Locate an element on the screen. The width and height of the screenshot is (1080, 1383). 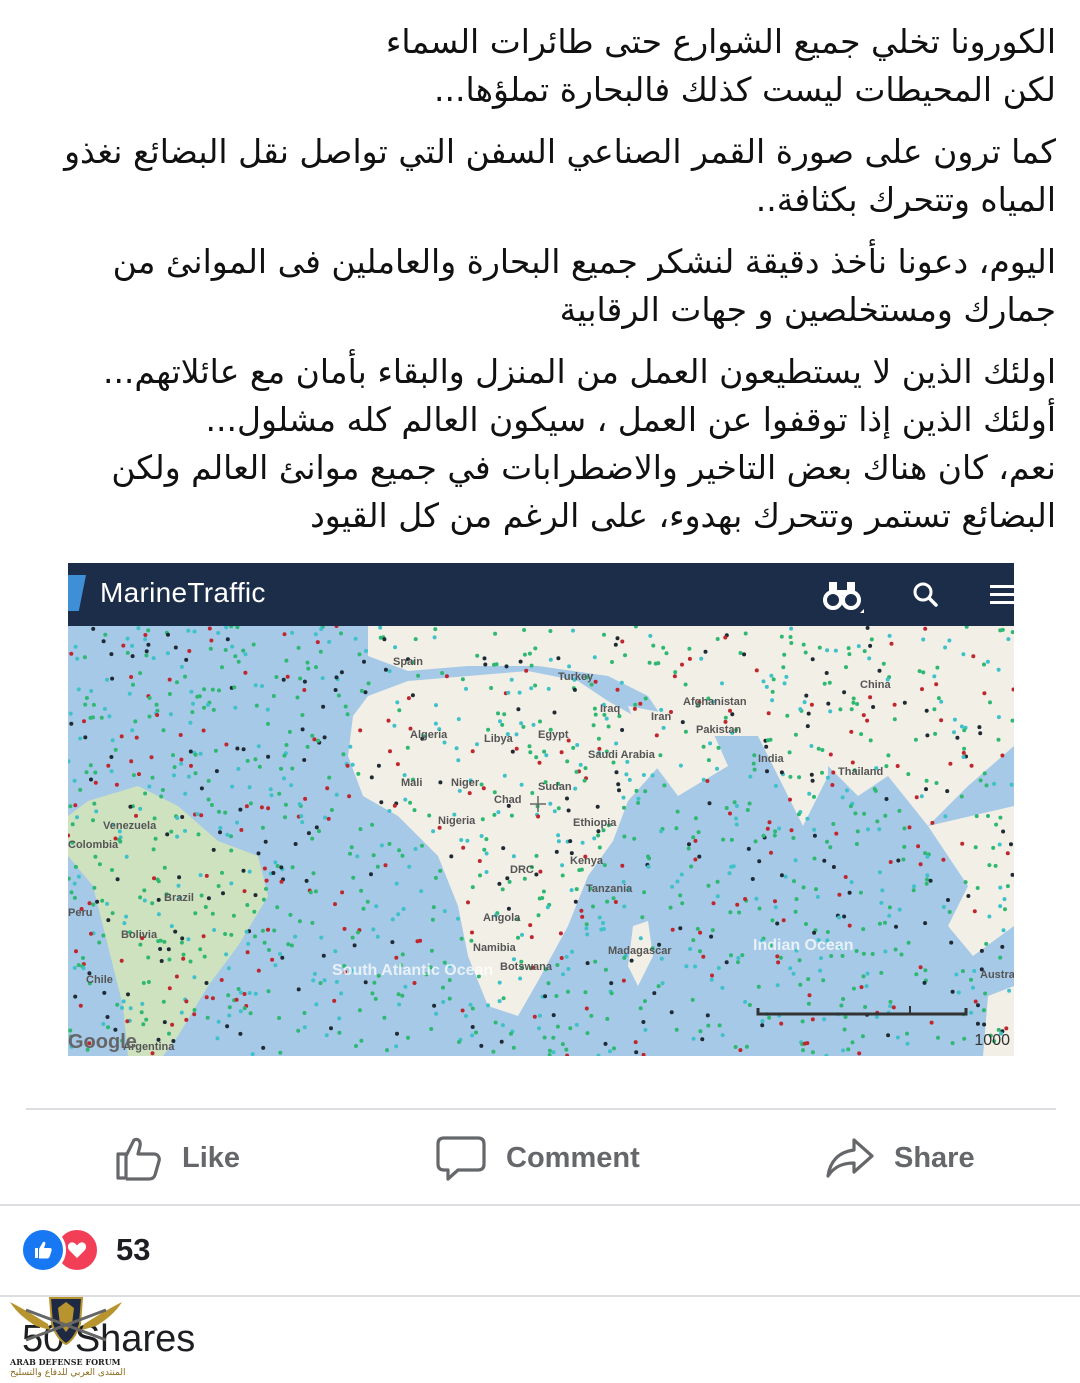
map-place-label: Turkey is located at coordinates (576, 677).